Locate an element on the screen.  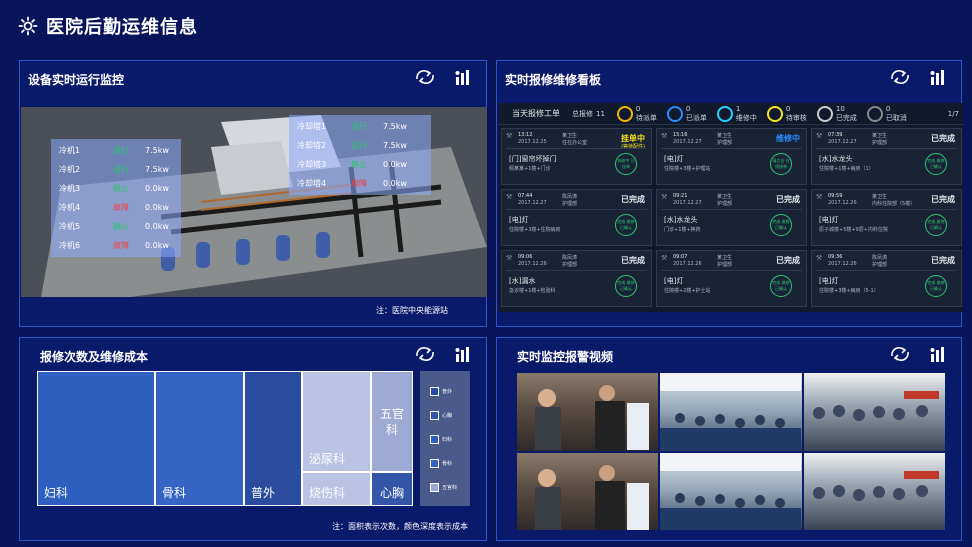
legend-item: 心胸 is located at coordinates (450, 415).